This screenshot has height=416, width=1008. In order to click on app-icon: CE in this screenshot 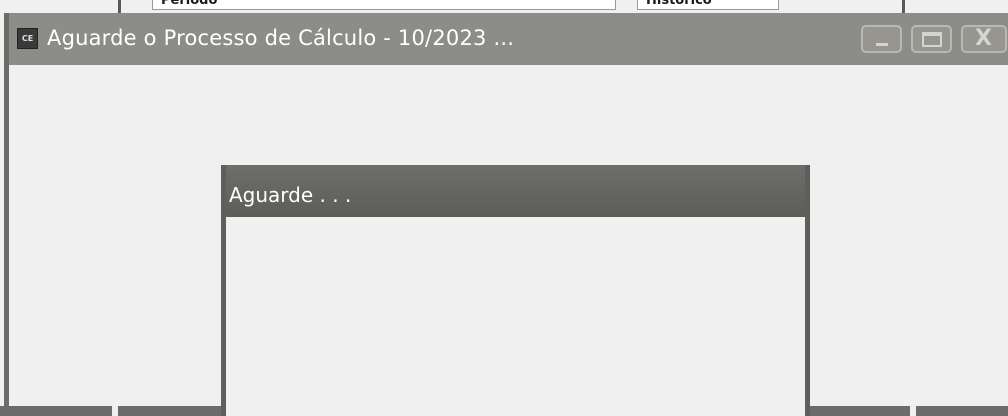, I will do `click(27, 38)`.